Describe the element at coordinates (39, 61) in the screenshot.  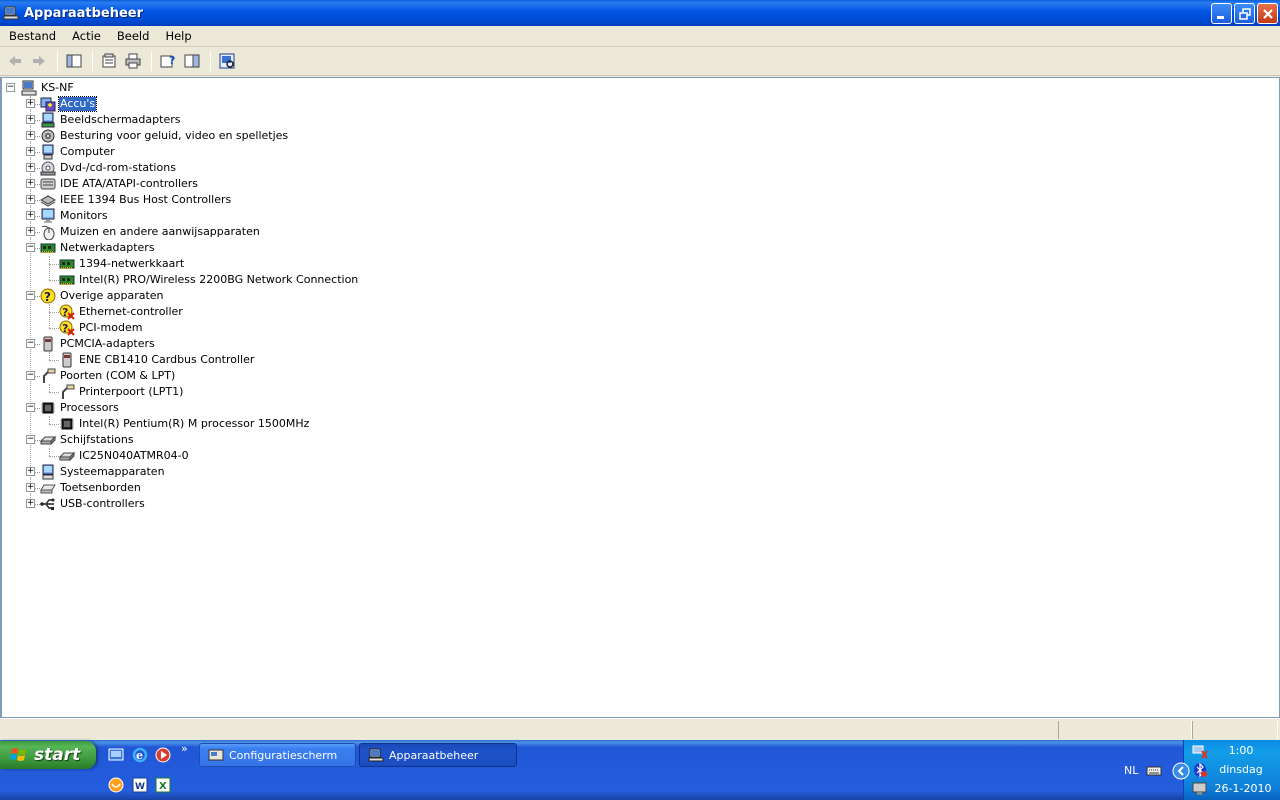
I see `forward-button` at that location.